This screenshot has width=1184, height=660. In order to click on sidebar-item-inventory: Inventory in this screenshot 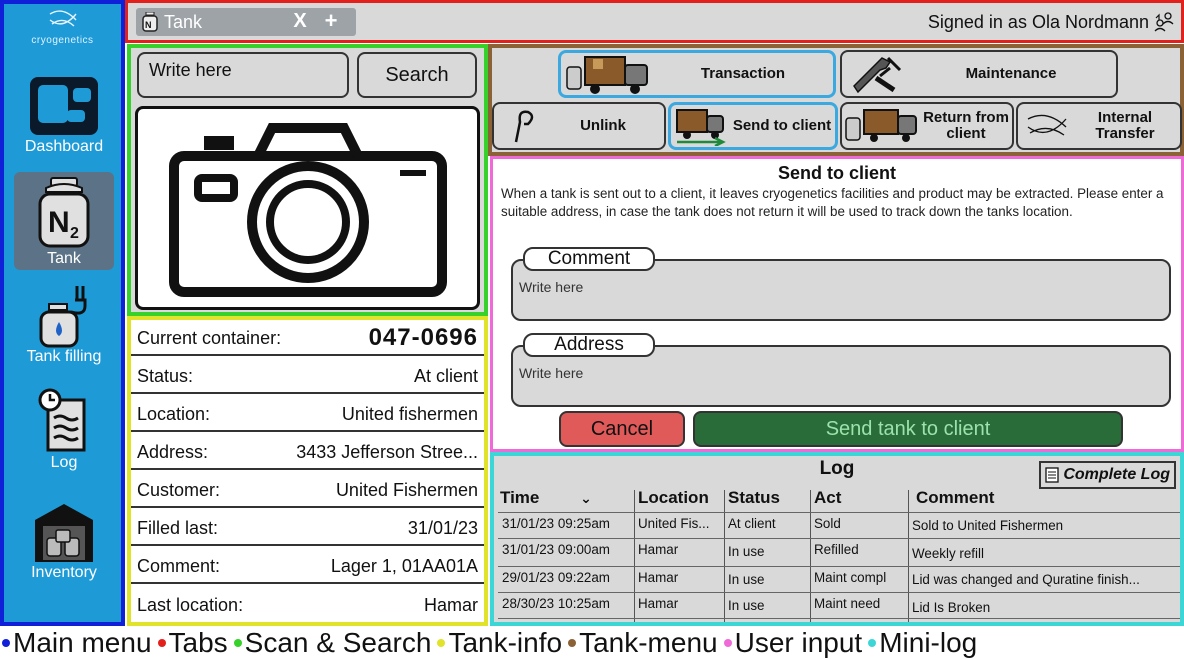, I will do `click(64, 546)`.